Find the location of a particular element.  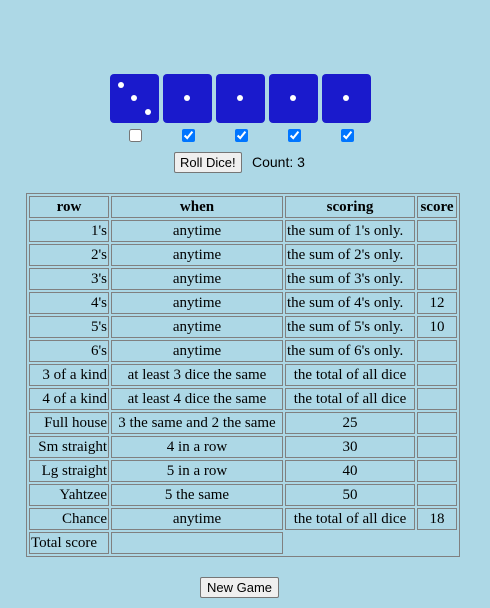

table-row: 1's anytime the sum of 1's only. is located at coordinates (243, 231).